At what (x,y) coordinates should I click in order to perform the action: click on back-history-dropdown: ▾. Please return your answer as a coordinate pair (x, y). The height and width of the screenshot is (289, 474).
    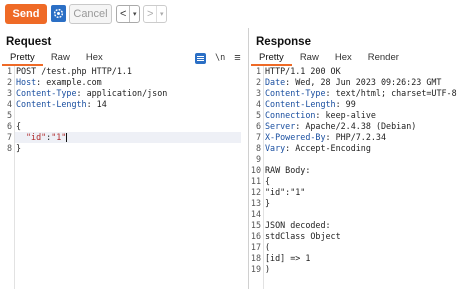
    Looking at the image, I should click on (134, 14).